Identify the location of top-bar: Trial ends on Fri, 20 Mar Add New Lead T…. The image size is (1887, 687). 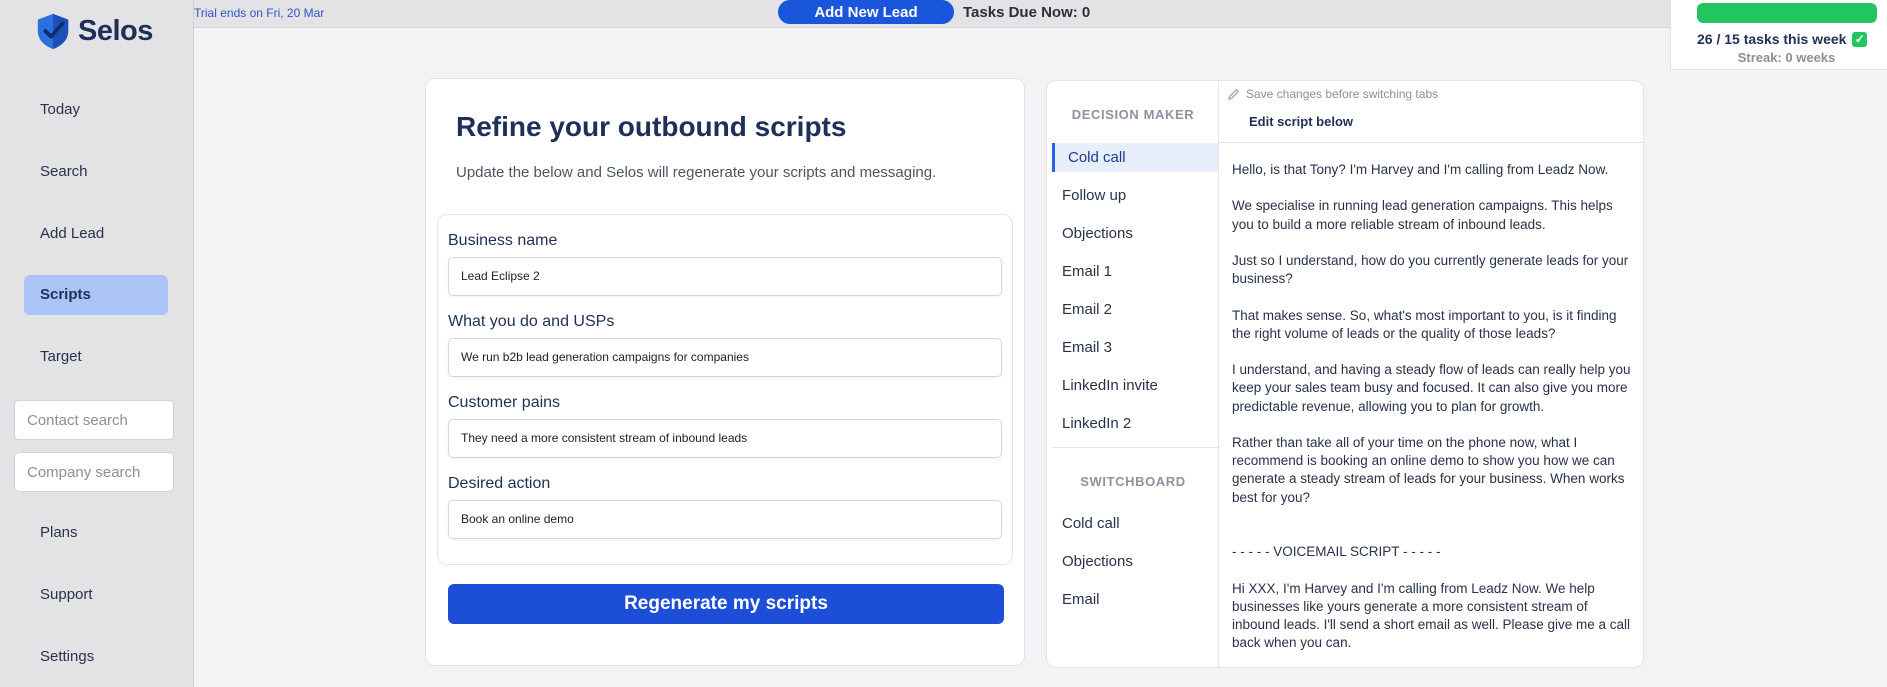
(1040, 14).